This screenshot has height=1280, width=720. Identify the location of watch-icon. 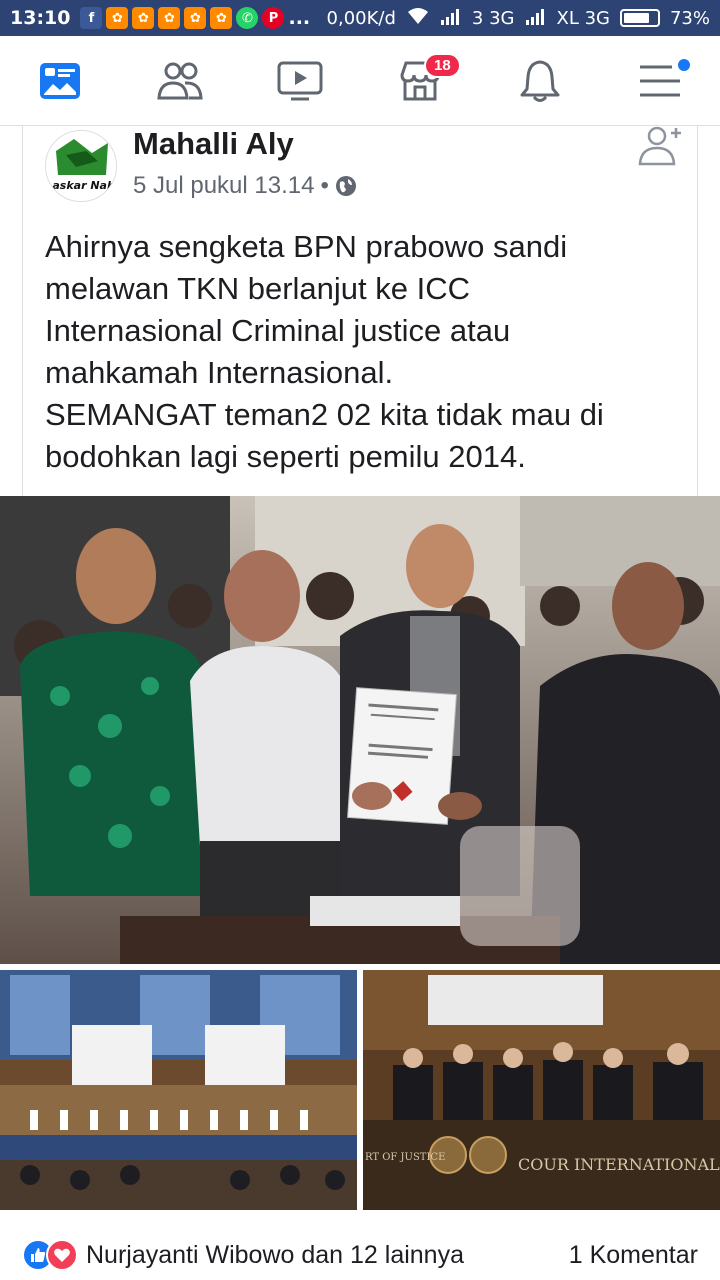
(300, 80).